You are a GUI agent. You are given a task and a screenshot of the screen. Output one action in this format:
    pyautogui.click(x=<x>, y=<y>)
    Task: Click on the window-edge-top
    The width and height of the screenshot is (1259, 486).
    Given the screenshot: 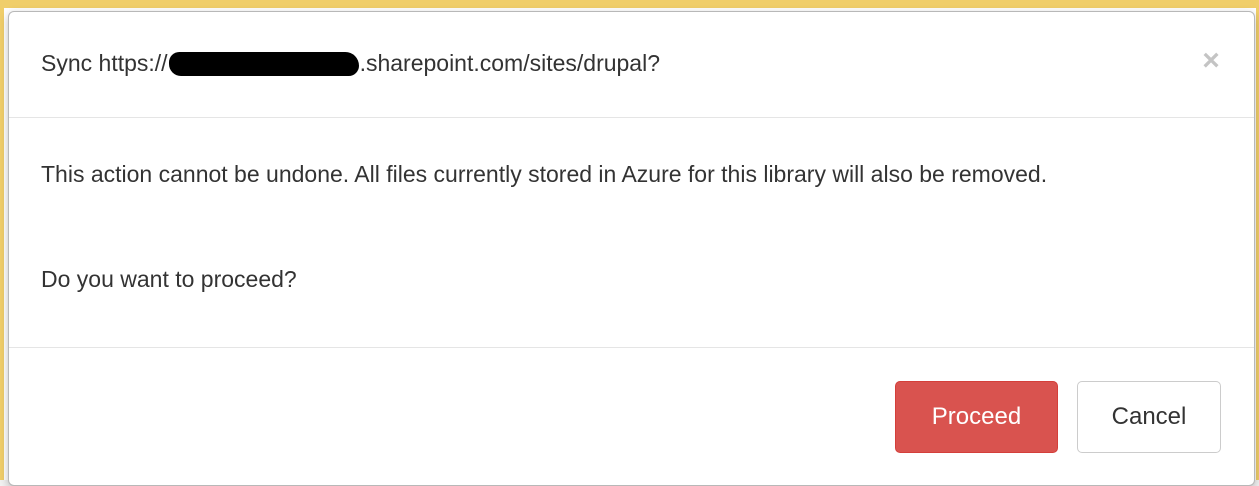 What is the action you would take?
    pyautogui.click(x=629, y=4)
    